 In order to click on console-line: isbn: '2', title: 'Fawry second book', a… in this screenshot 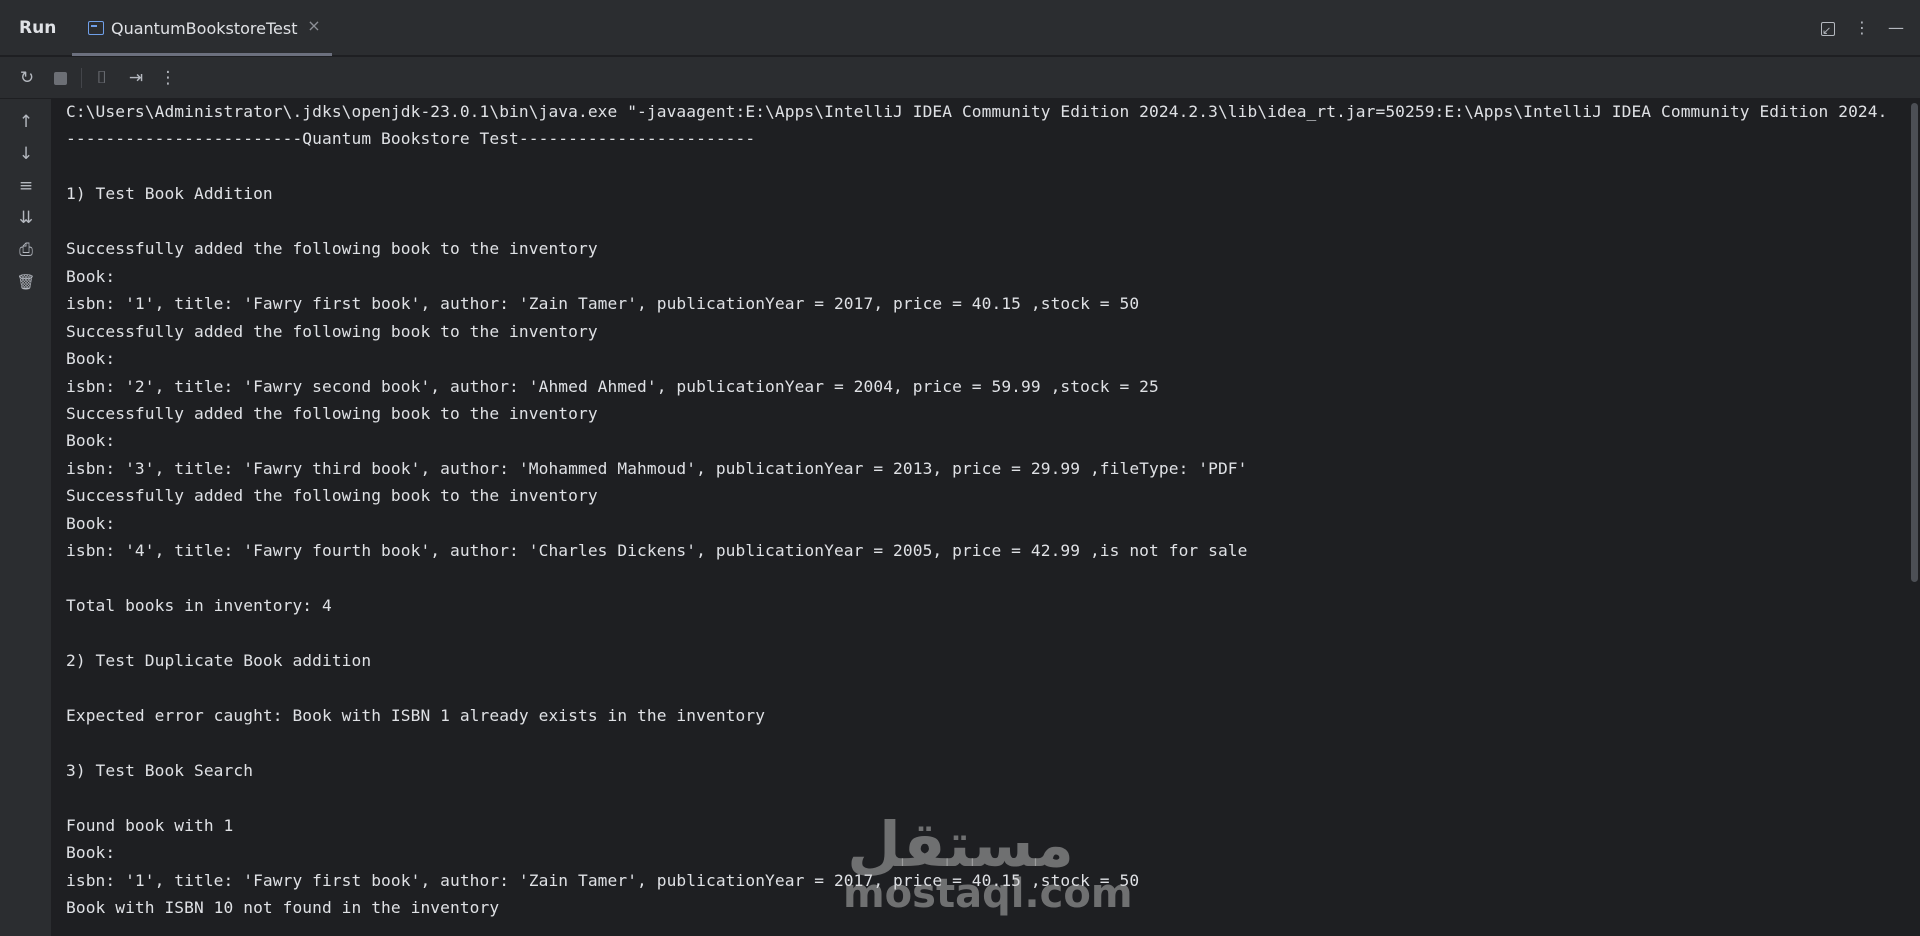, I will do `click(612, 386)`.